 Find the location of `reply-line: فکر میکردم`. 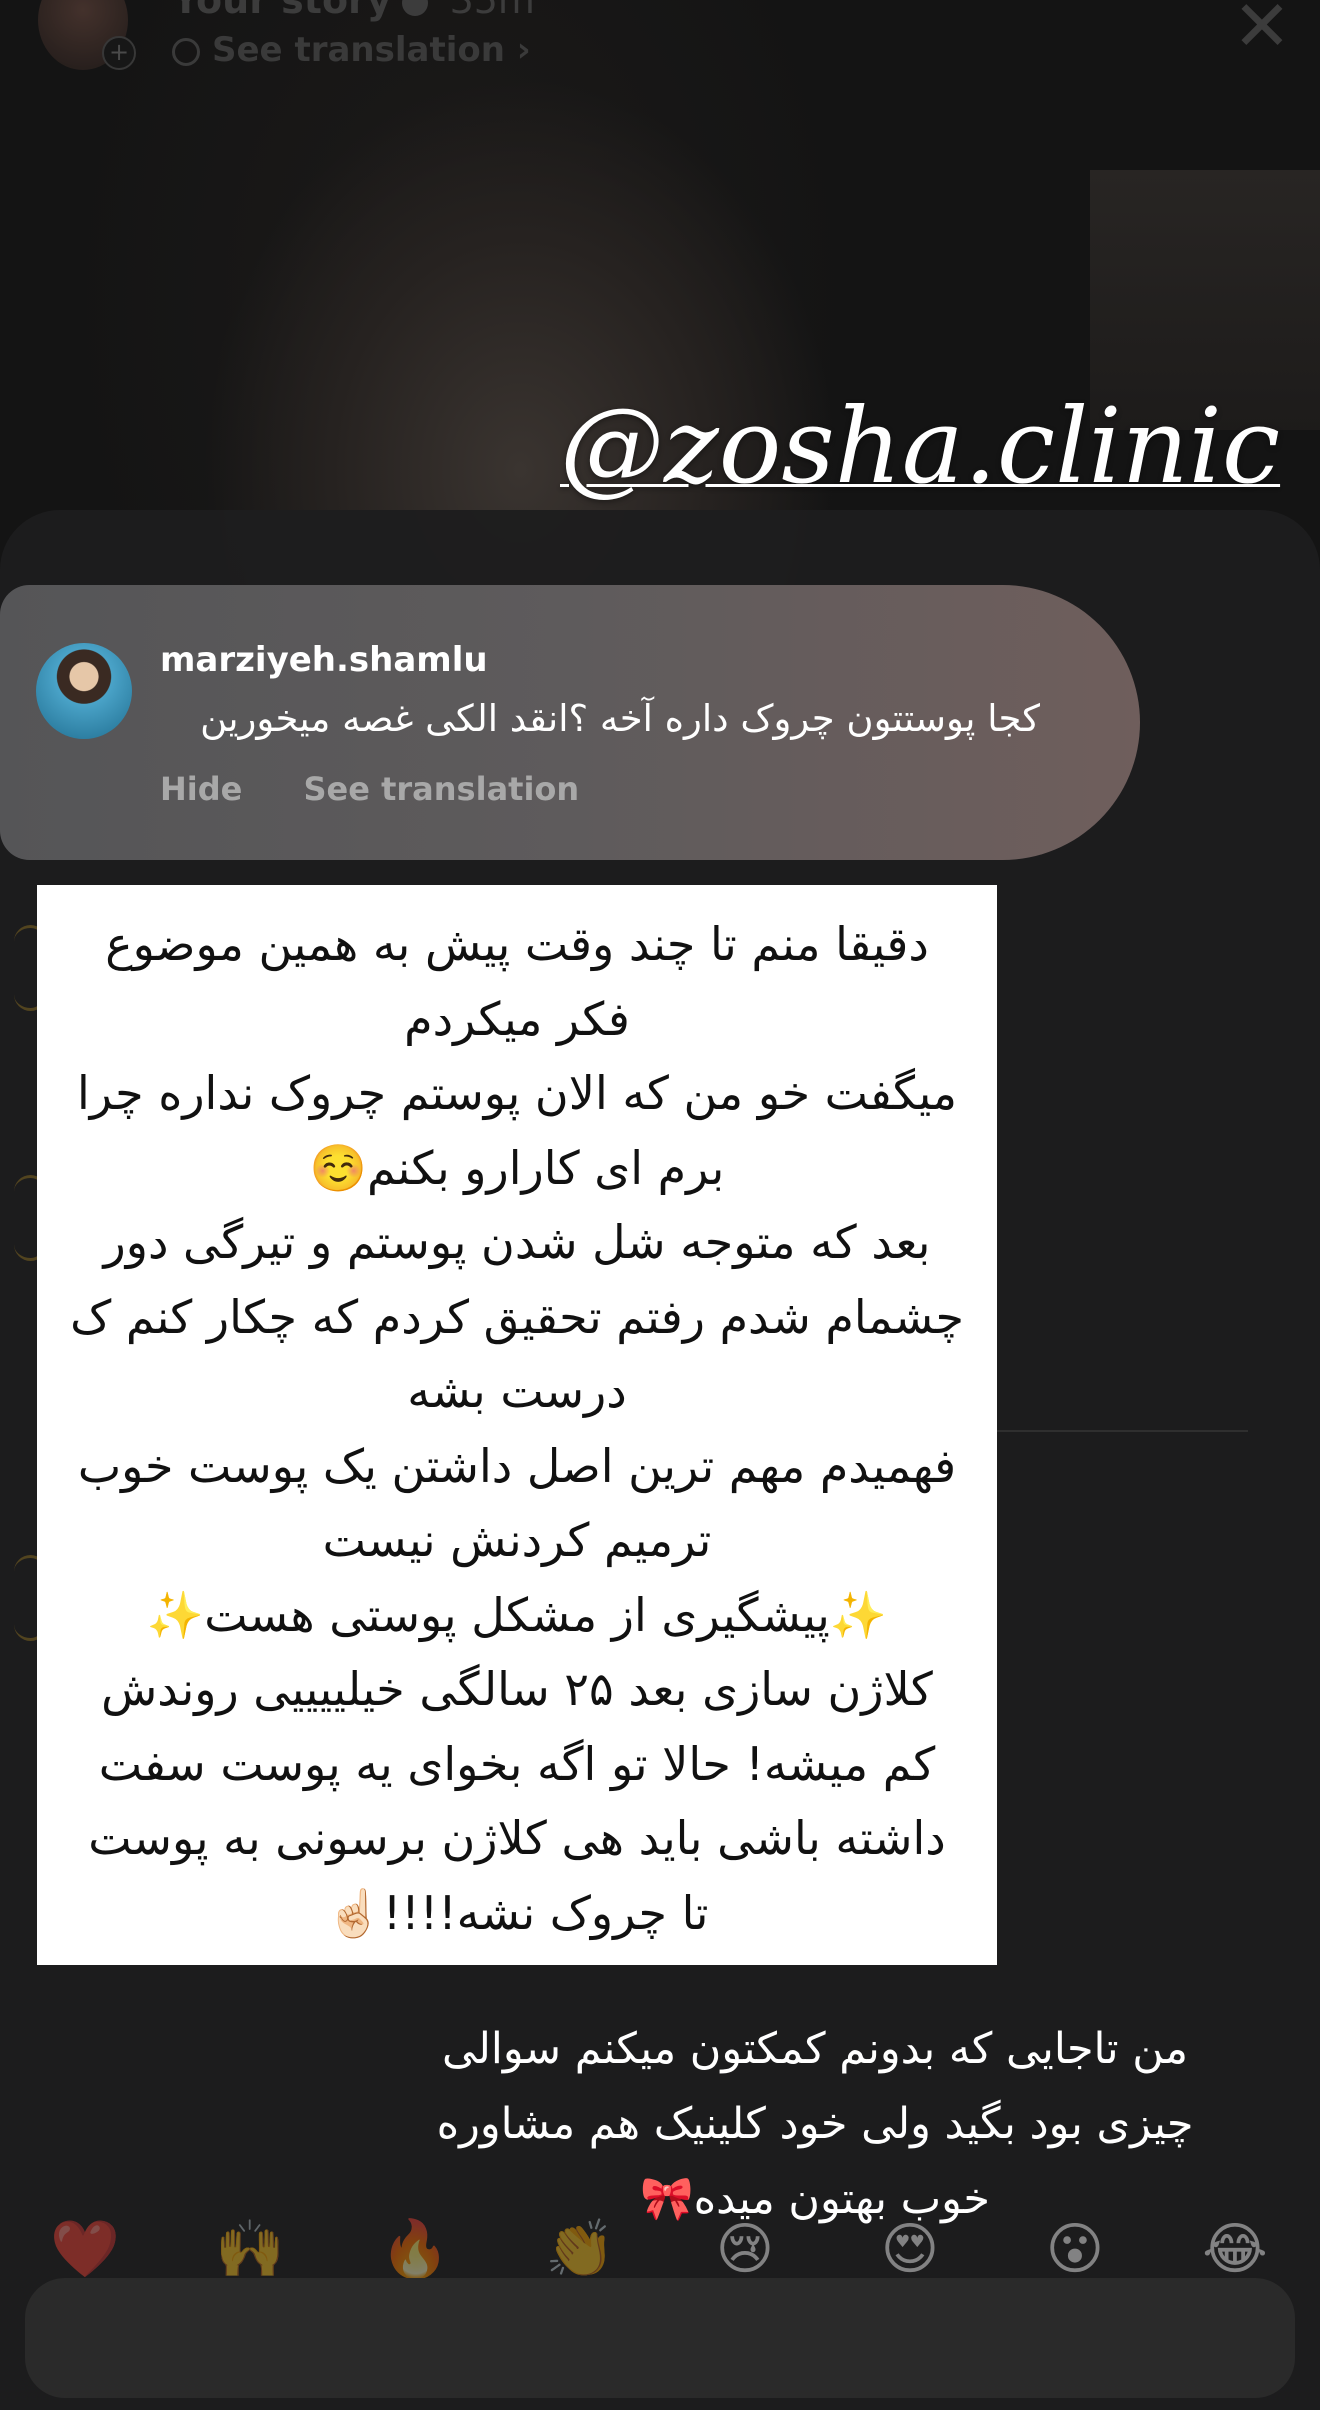

reply-line: فکر میکردم is located at coordinates (517, 1018).